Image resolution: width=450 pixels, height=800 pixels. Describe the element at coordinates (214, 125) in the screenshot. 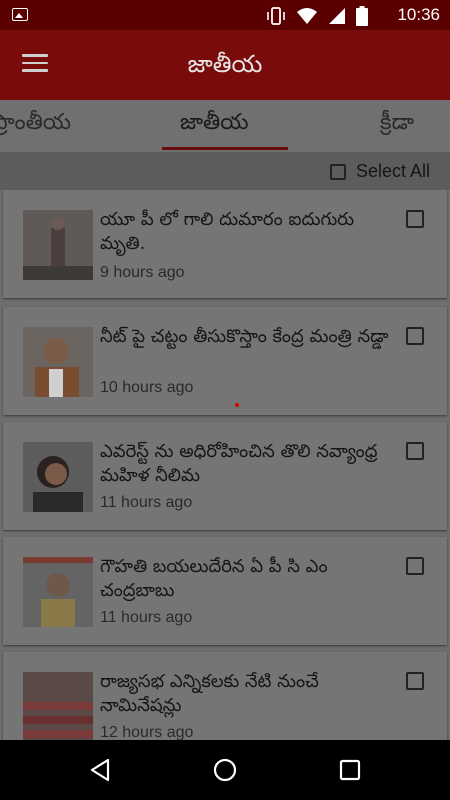

I see `tab-national: జాతీయ` at that location.